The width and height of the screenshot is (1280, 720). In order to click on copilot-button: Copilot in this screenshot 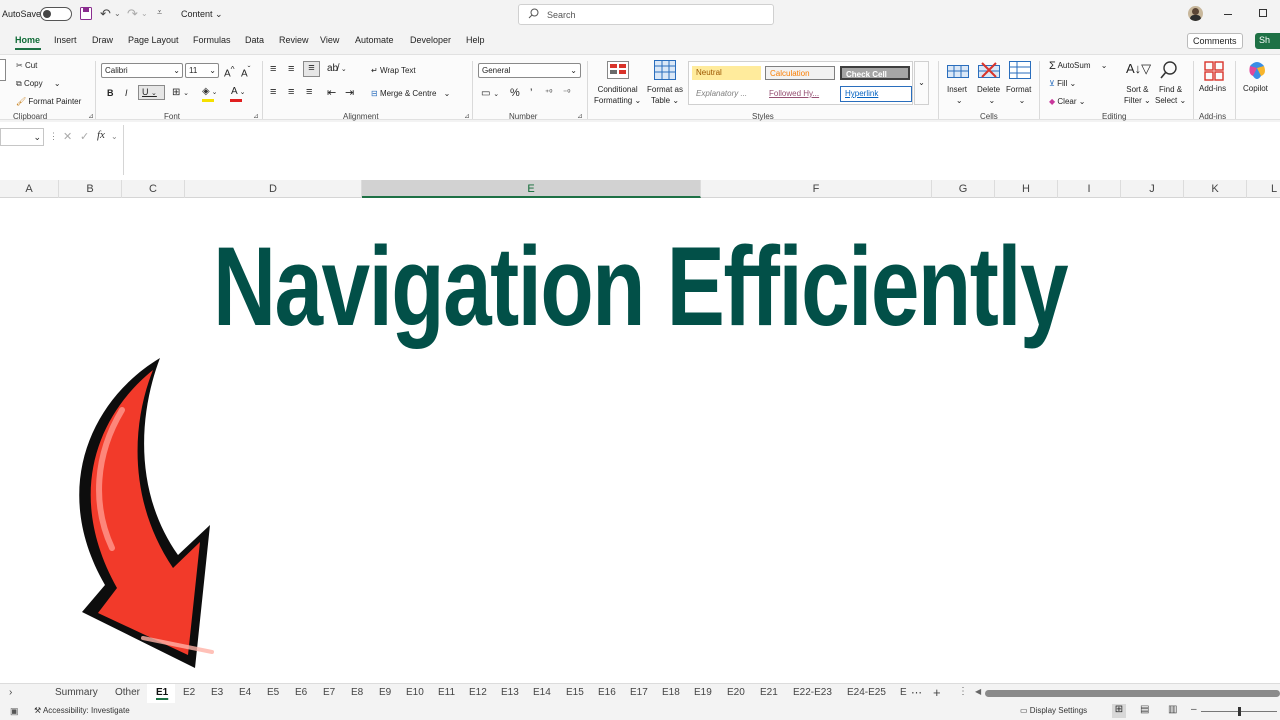, I will do `click(1255, 88)`.